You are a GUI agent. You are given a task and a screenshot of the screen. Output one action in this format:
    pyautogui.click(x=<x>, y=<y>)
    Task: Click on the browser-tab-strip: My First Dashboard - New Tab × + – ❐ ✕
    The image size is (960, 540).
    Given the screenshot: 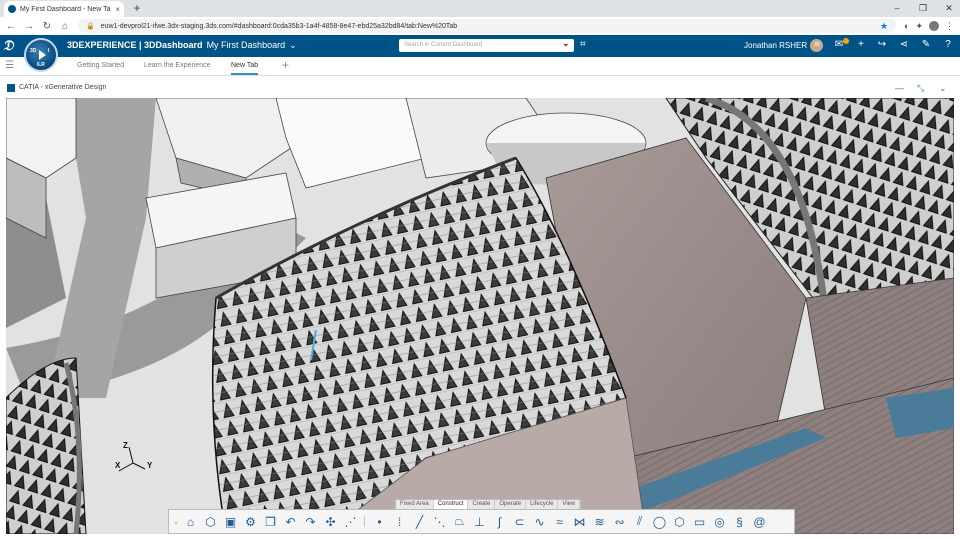 What is the action you would take?
    pyautogui.click(x=480, y=8)
    